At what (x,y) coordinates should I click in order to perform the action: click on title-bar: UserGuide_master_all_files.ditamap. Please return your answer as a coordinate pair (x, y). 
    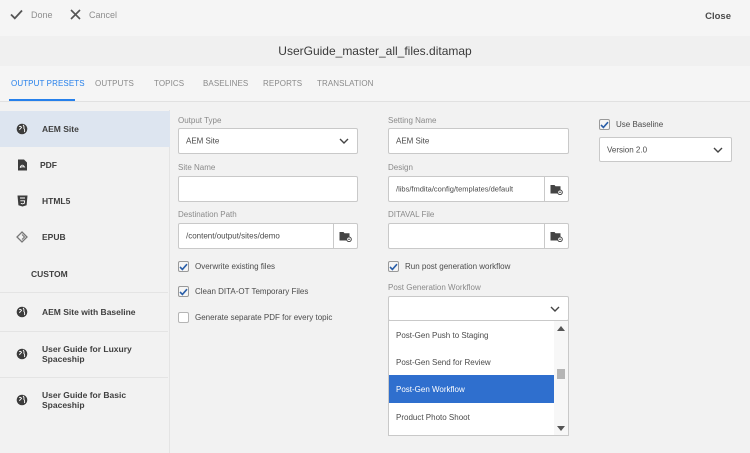
    Looking at the image, I should click on (375, 51).